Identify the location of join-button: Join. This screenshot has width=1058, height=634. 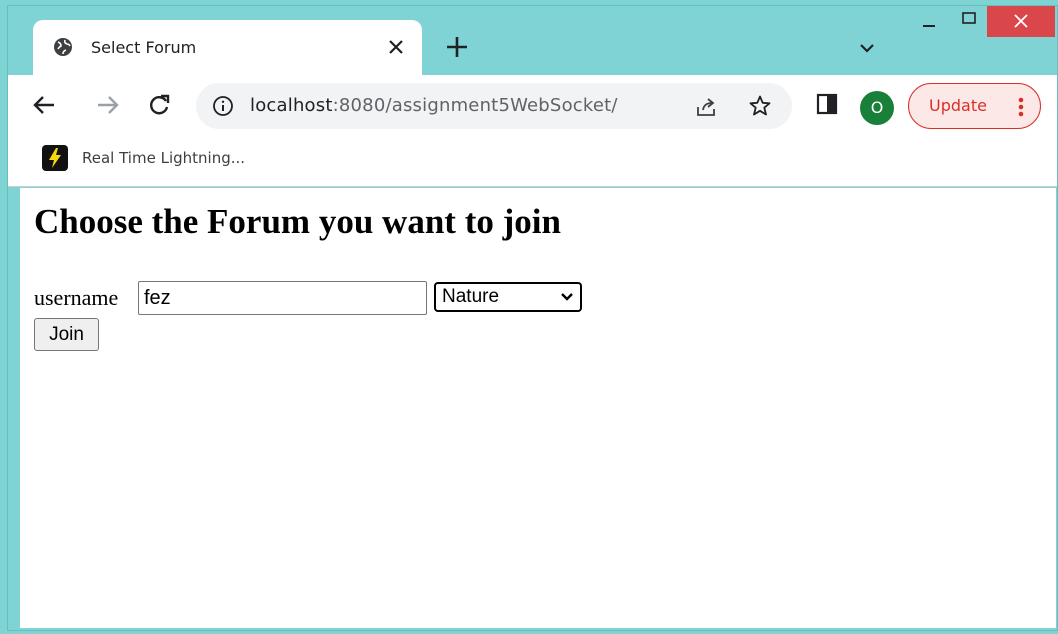
(66, 334).